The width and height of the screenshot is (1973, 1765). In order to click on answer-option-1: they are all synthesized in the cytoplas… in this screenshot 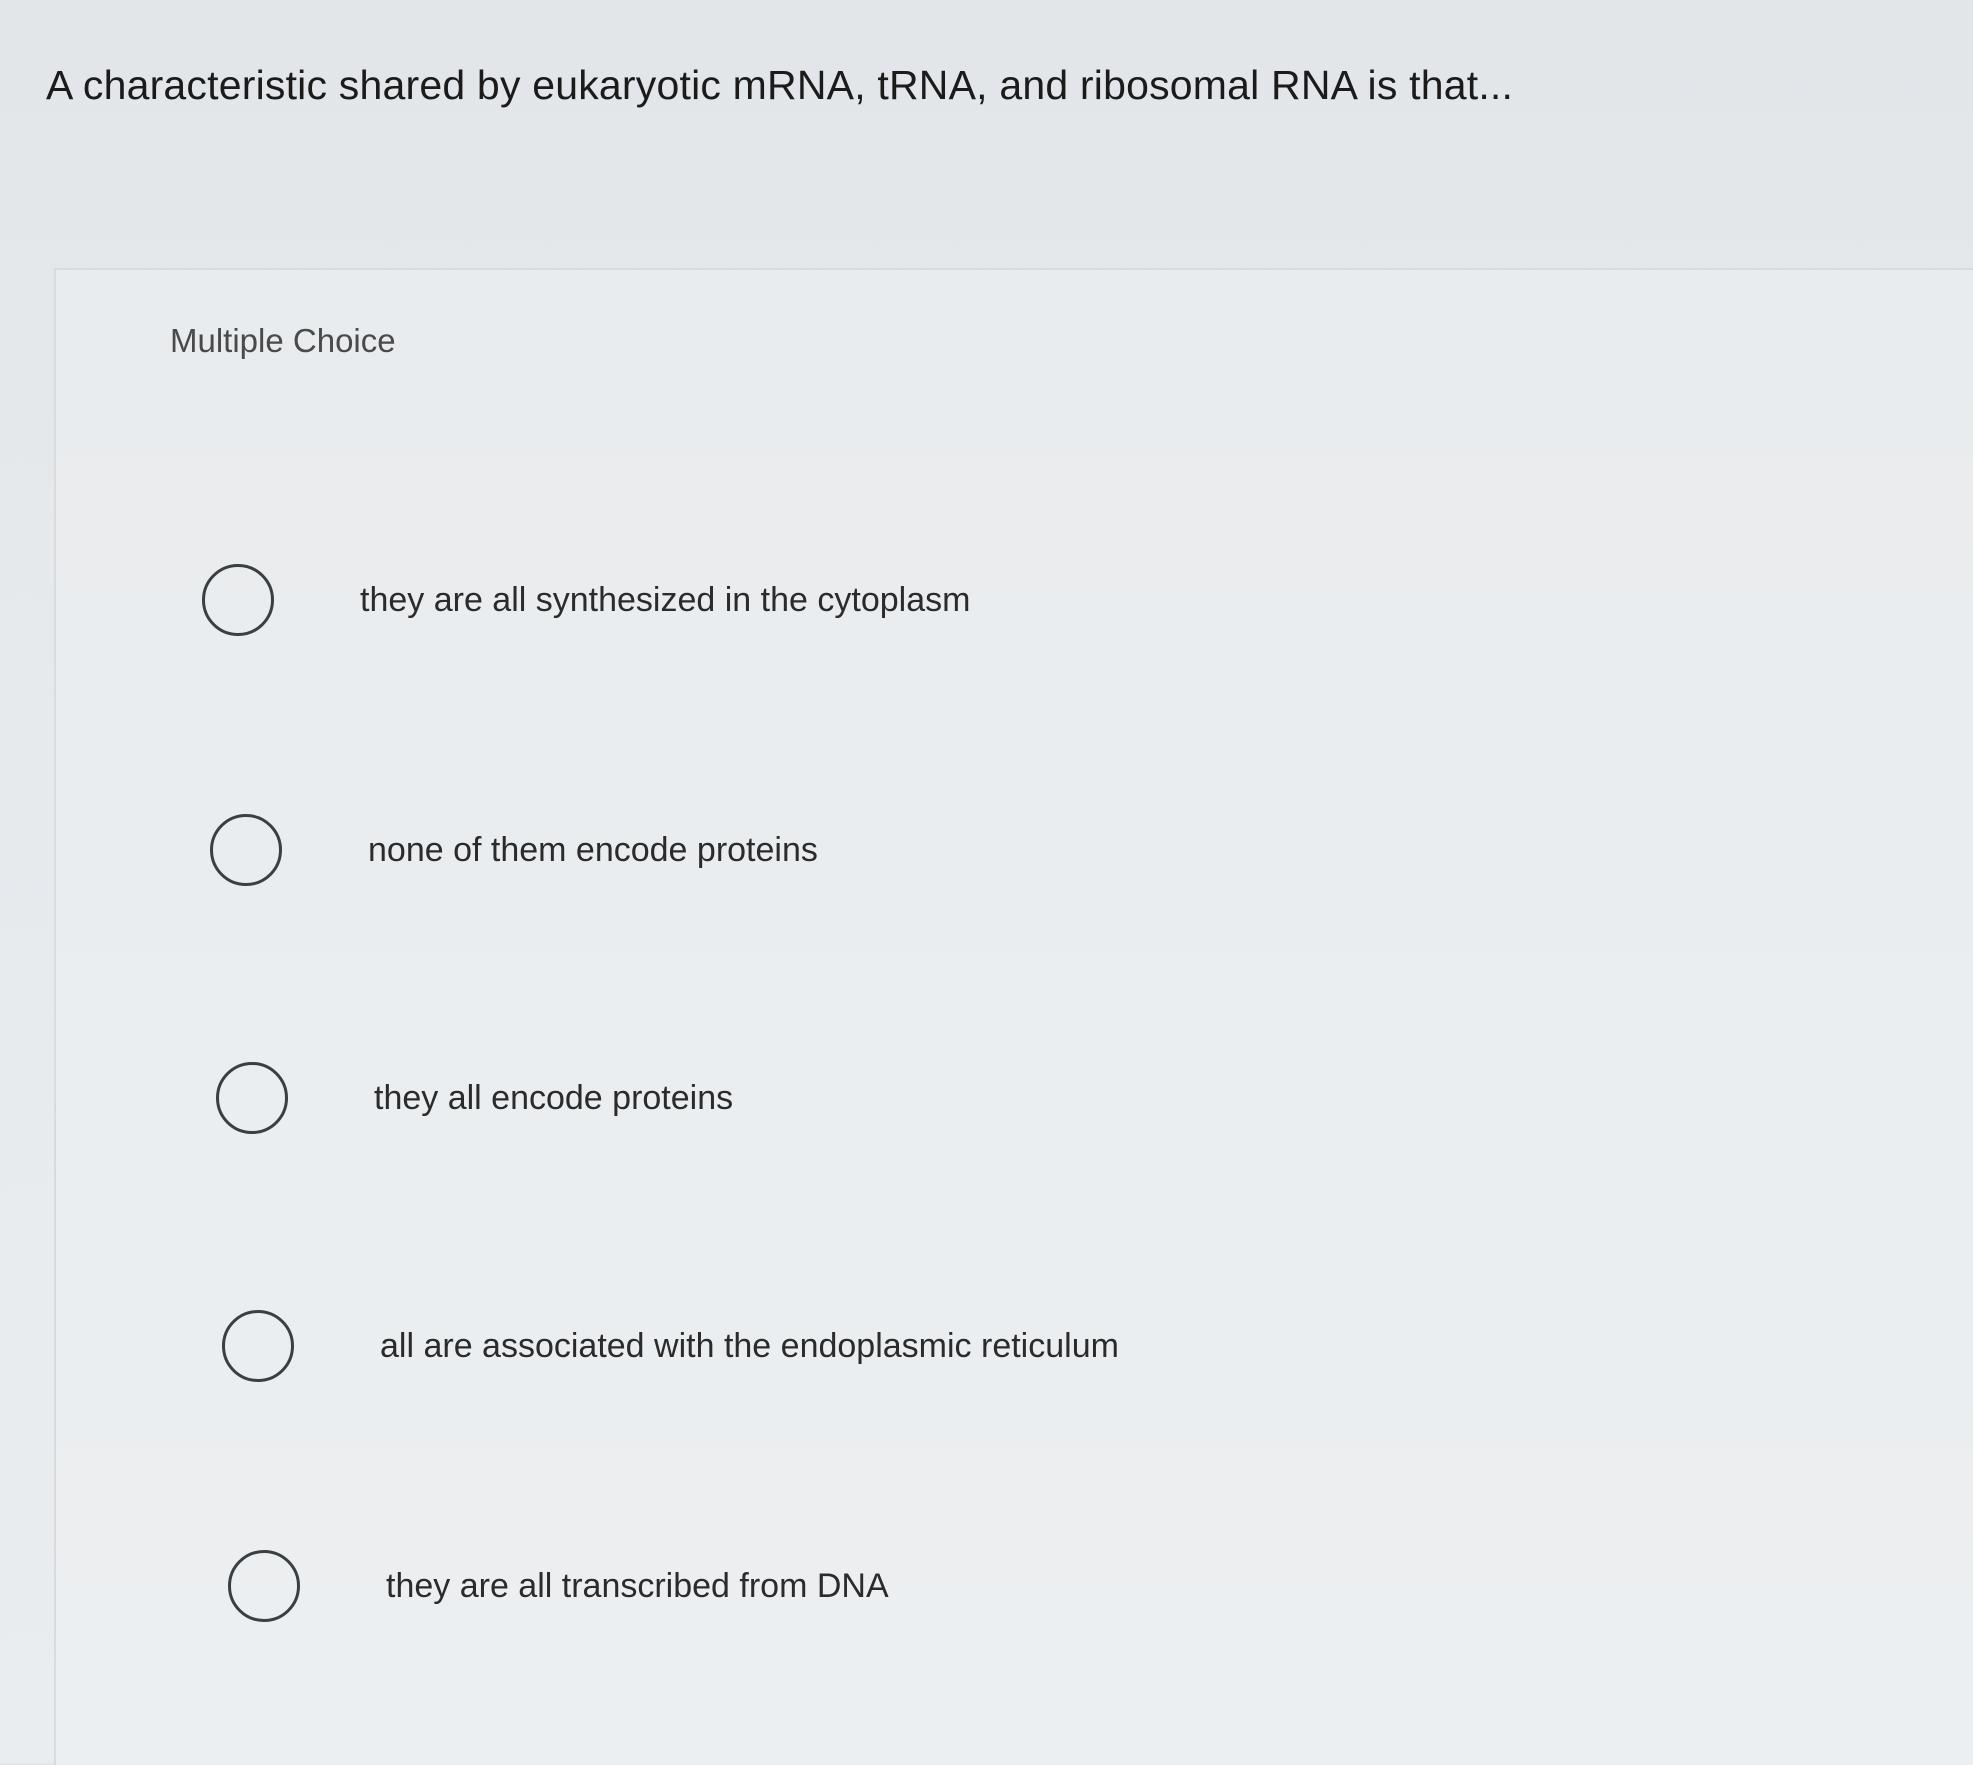, I will do `click(586, 600)`.